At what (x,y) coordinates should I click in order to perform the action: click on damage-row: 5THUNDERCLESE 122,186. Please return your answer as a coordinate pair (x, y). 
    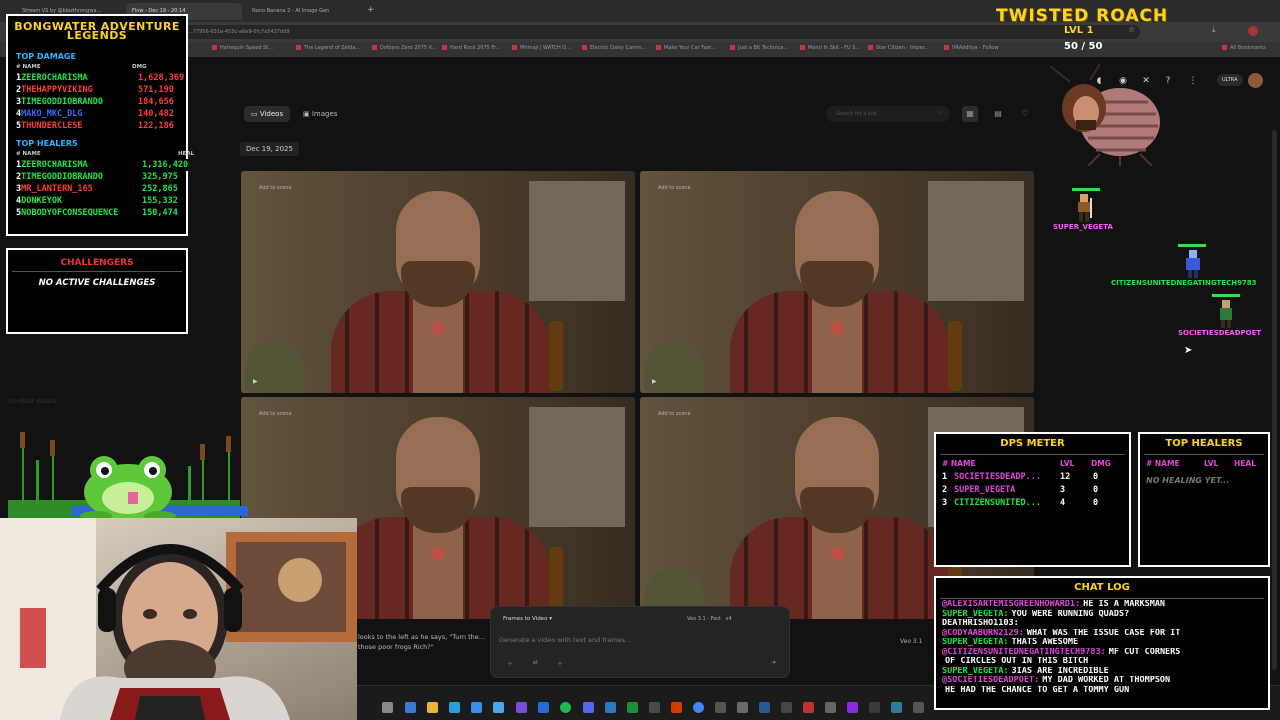
    Looking at the image, I should click on (105, 126).